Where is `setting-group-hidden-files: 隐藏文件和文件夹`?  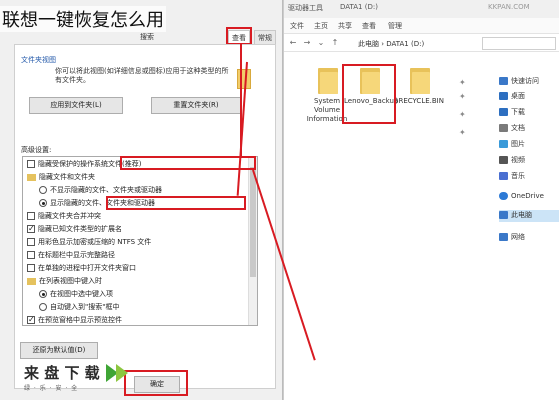 setting-group-hidden-files: 隐藏文件和文件夹 is located at coordinates (61, 177).